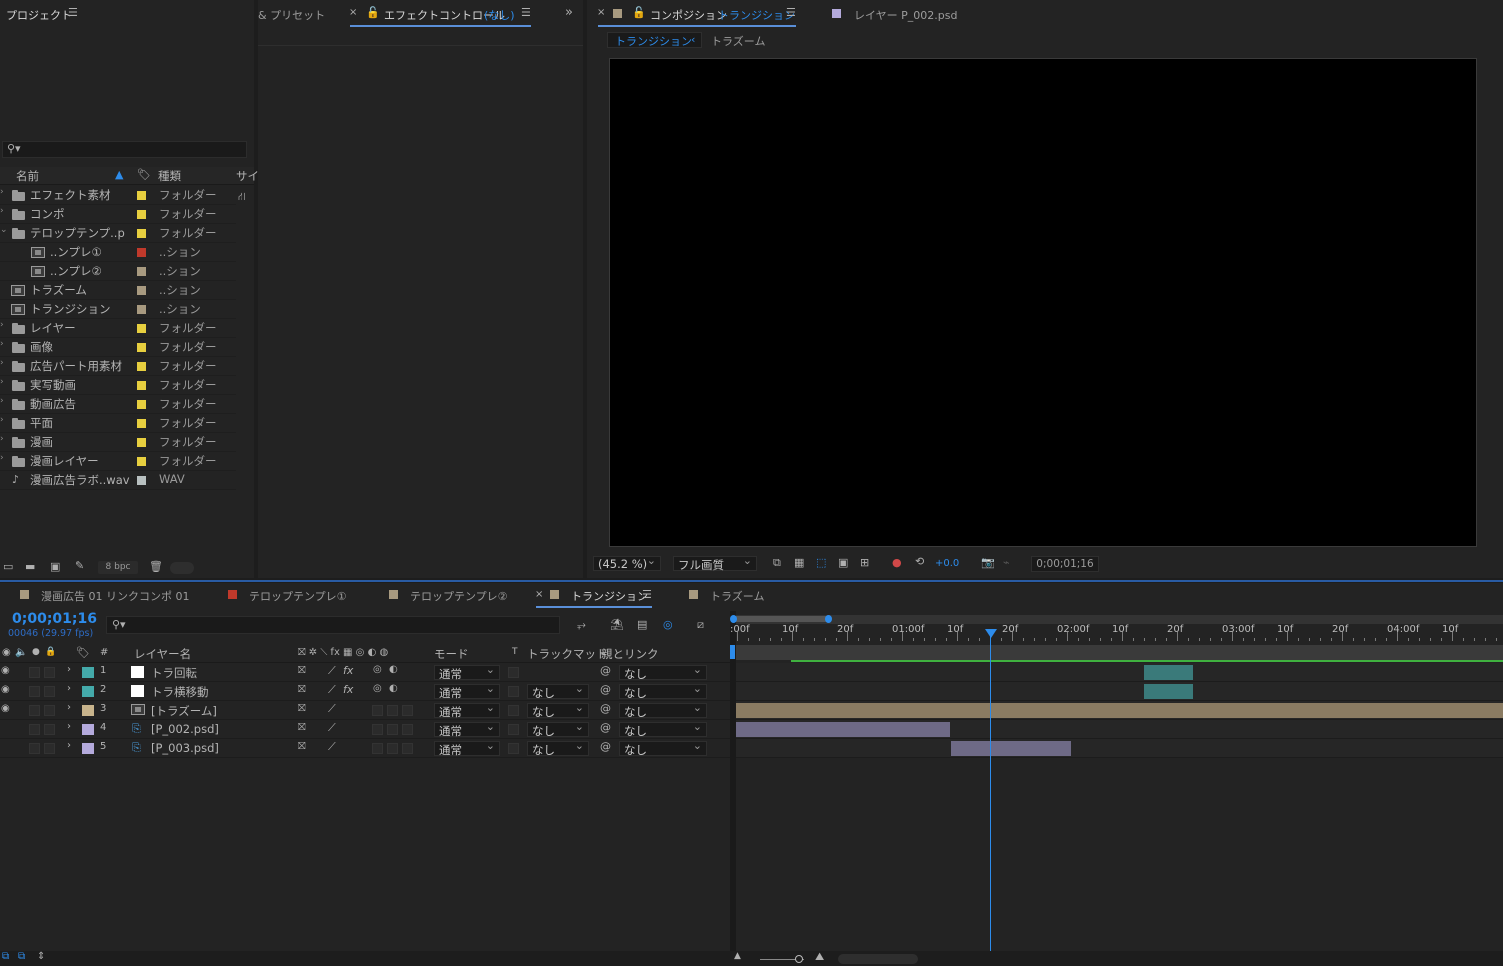  Describe the element at coordinates (156, 566) in the screenshot. I see `trash-icon: 🗑` at that location.